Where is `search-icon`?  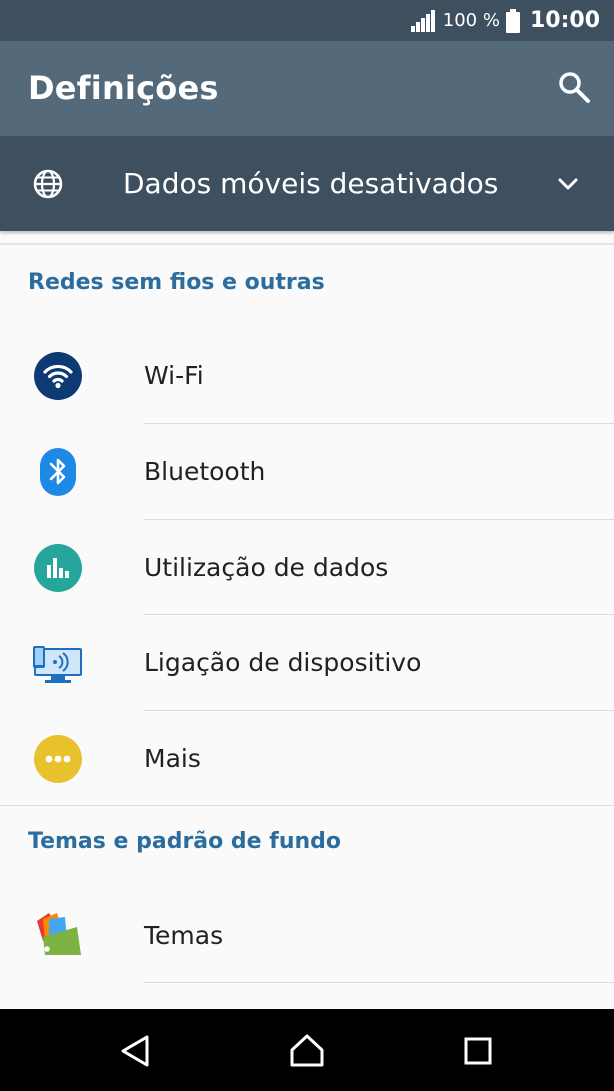 search-icon is located at coordinates (574, 87).